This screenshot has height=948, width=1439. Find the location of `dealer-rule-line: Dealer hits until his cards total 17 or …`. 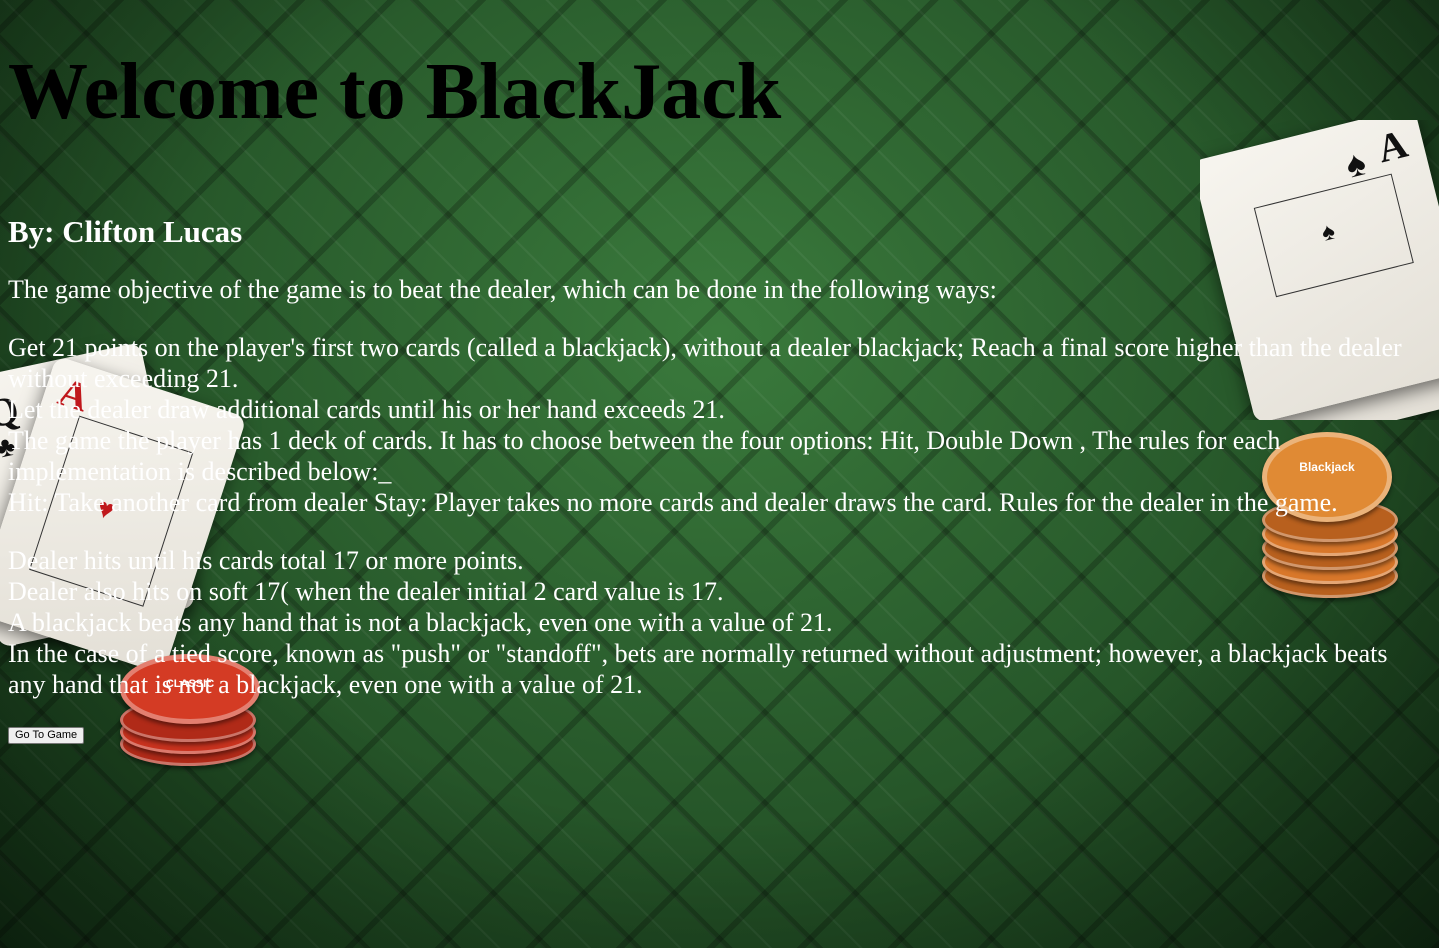

dealer-rule-line: Dealer hits until his cards total 17 or … is located at coordinates (266, 560).